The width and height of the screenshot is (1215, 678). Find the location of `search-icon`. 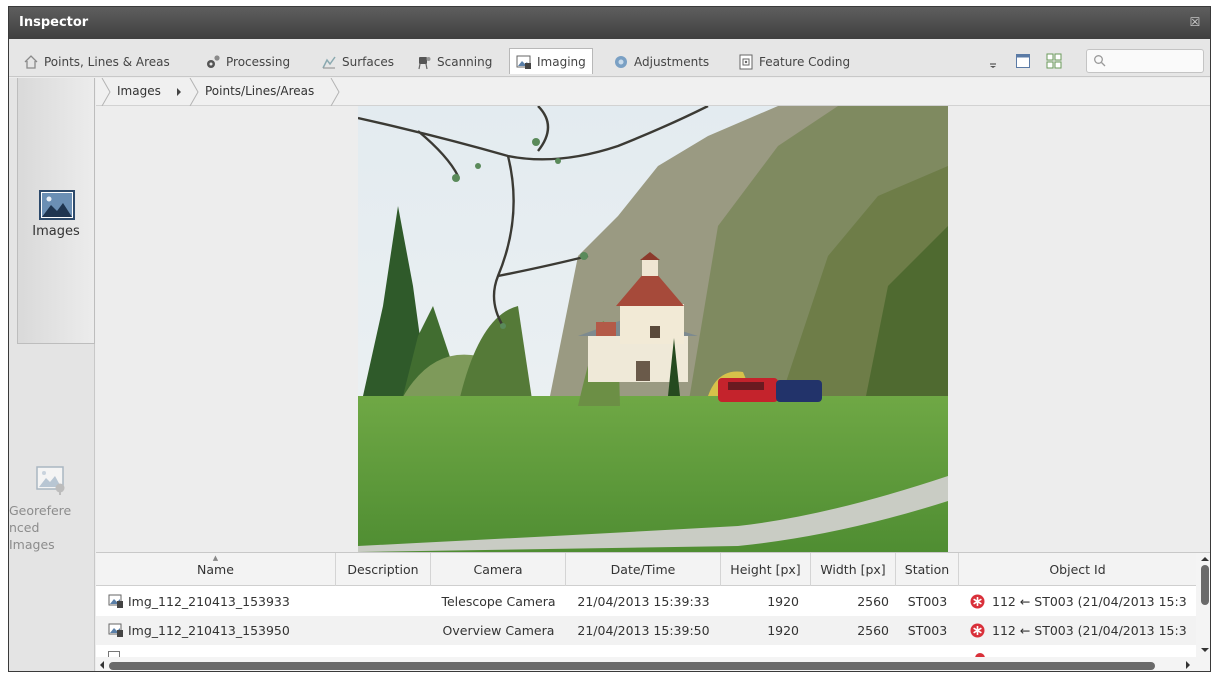

search-icon is located at coordinates (1100, 61).